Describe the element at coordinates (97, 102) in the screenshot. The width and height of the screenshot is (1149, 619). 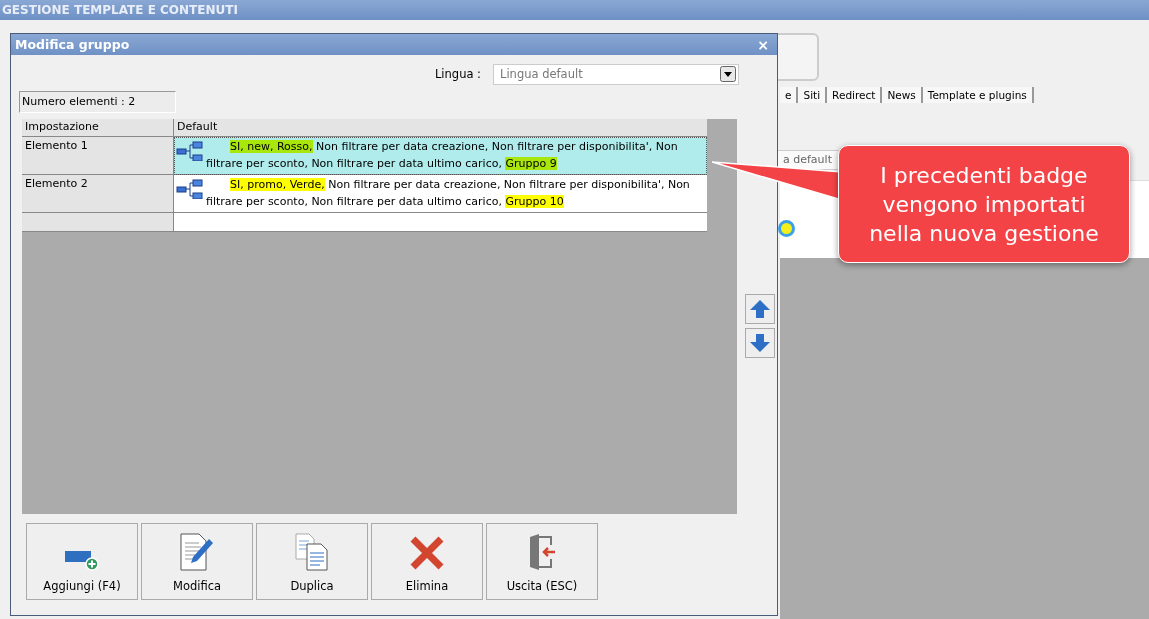
I see `element-count: Numero elementi : 2` at that location.